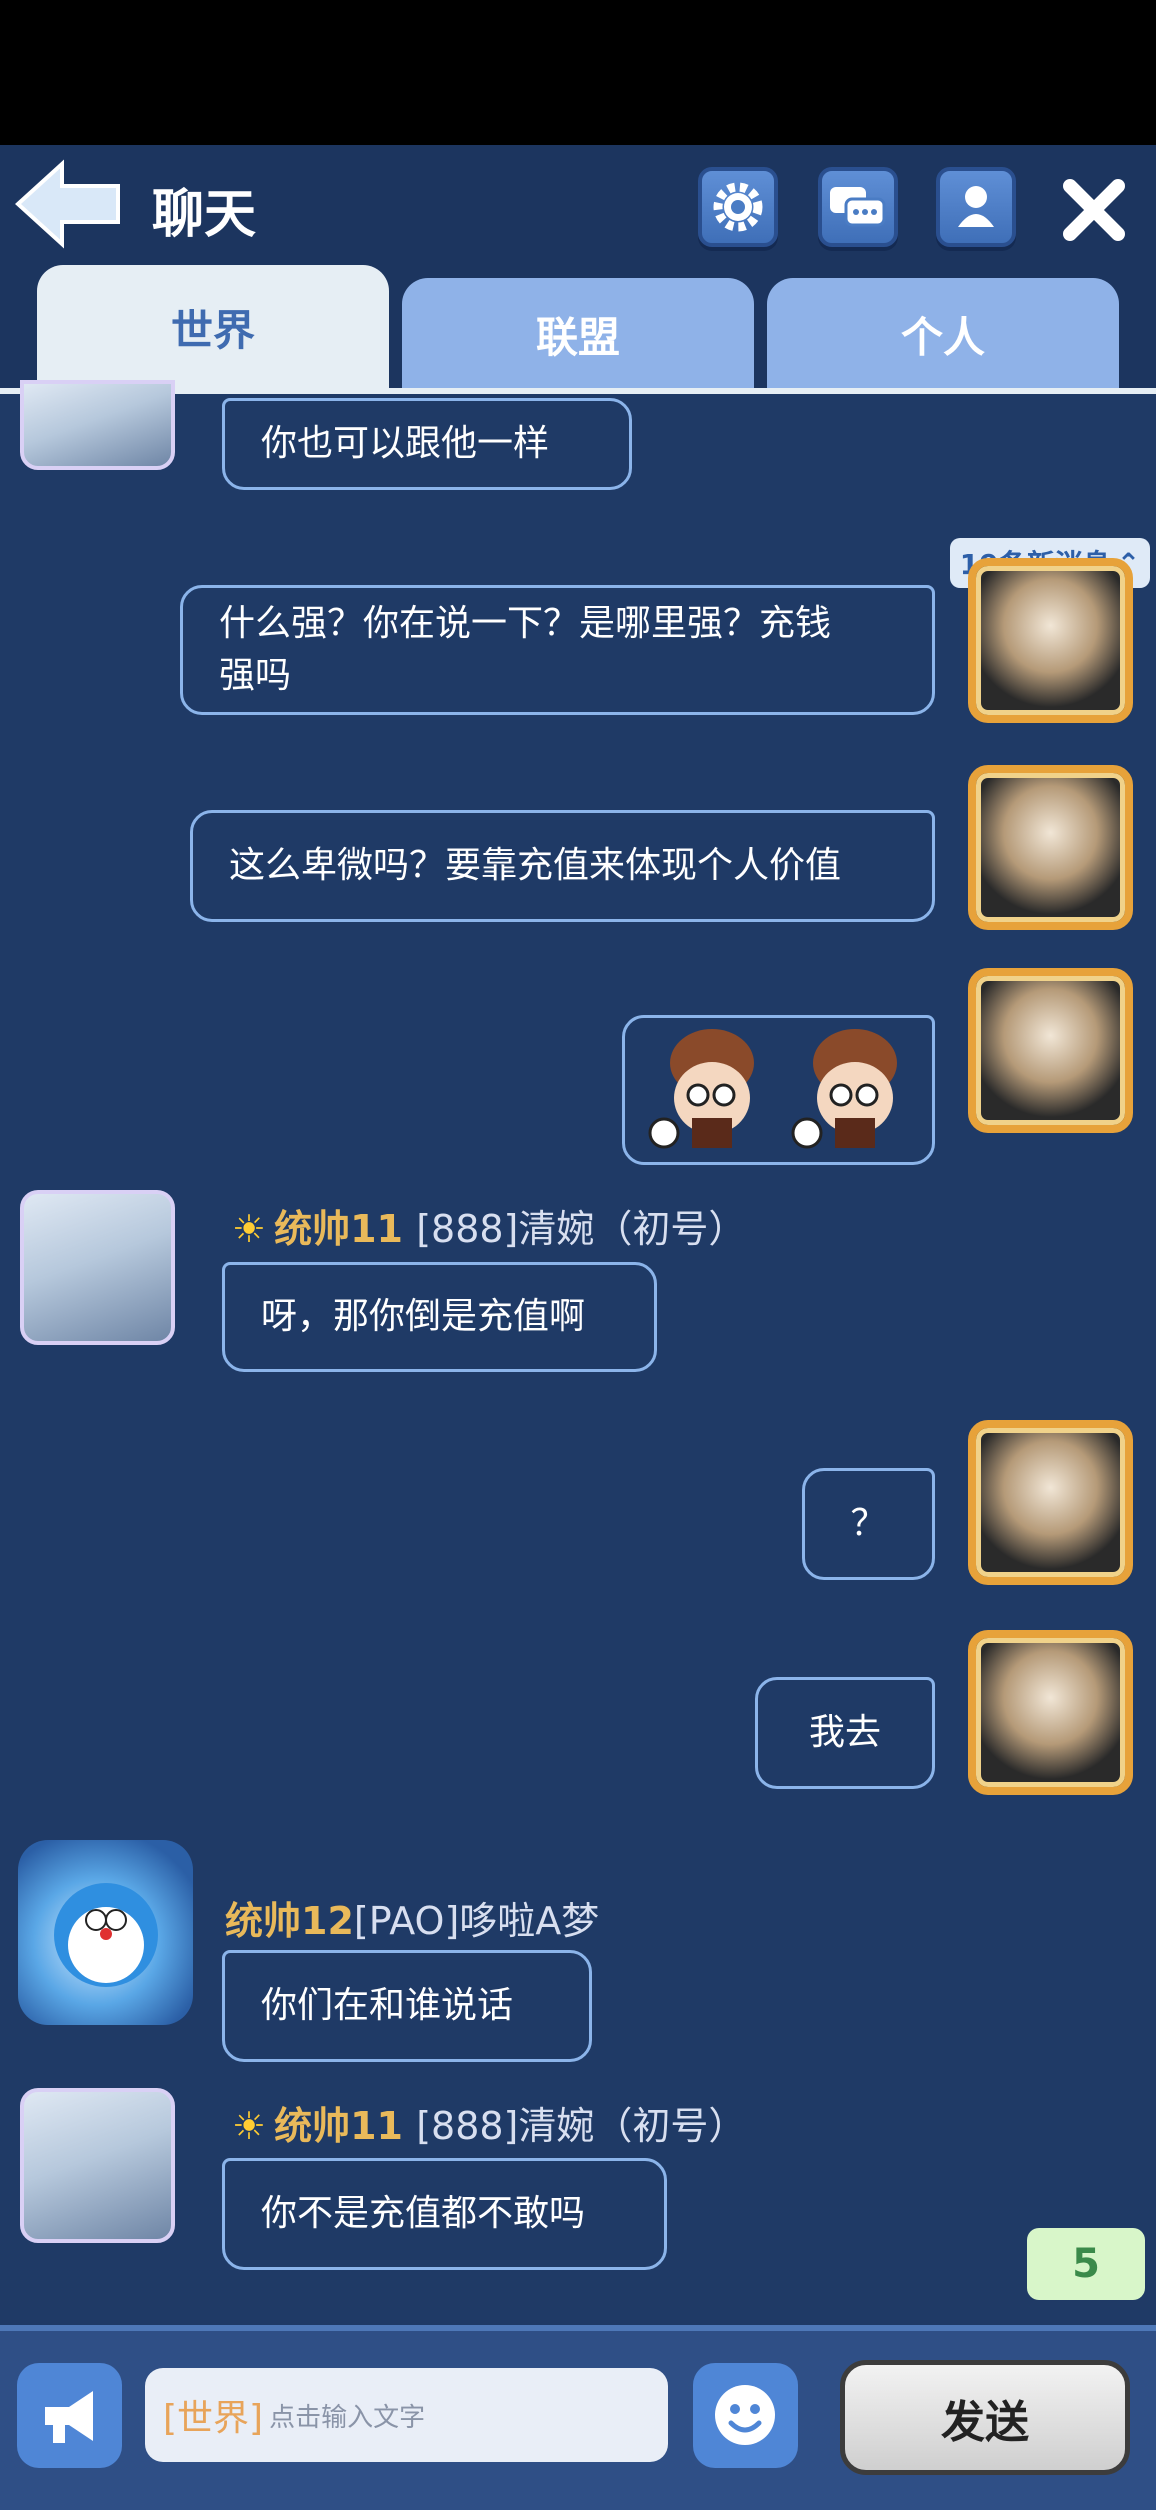 The height and width of the screenshot is (2510, 1156). I want to click on sender-name: 统帅12[PAO]哆啦A梦, so click(412, 1917).